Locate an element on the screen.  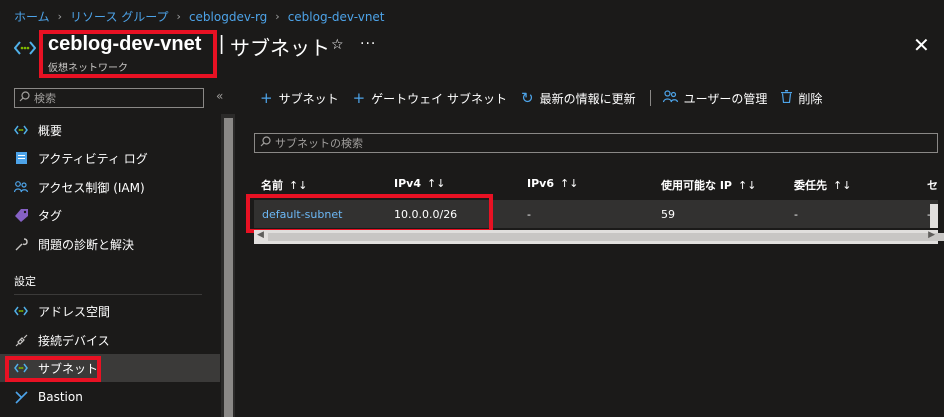
column-header-label: 名前 is located at coordinates (272, 185).